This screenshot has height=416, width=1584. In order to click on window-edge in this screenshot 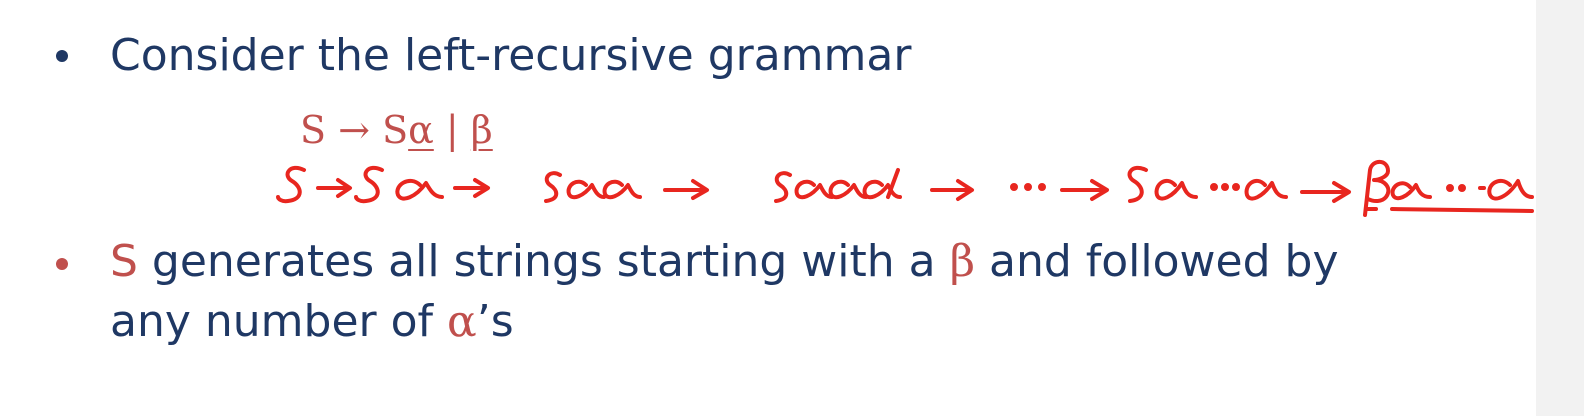, I will do `click(1560, 208)`.